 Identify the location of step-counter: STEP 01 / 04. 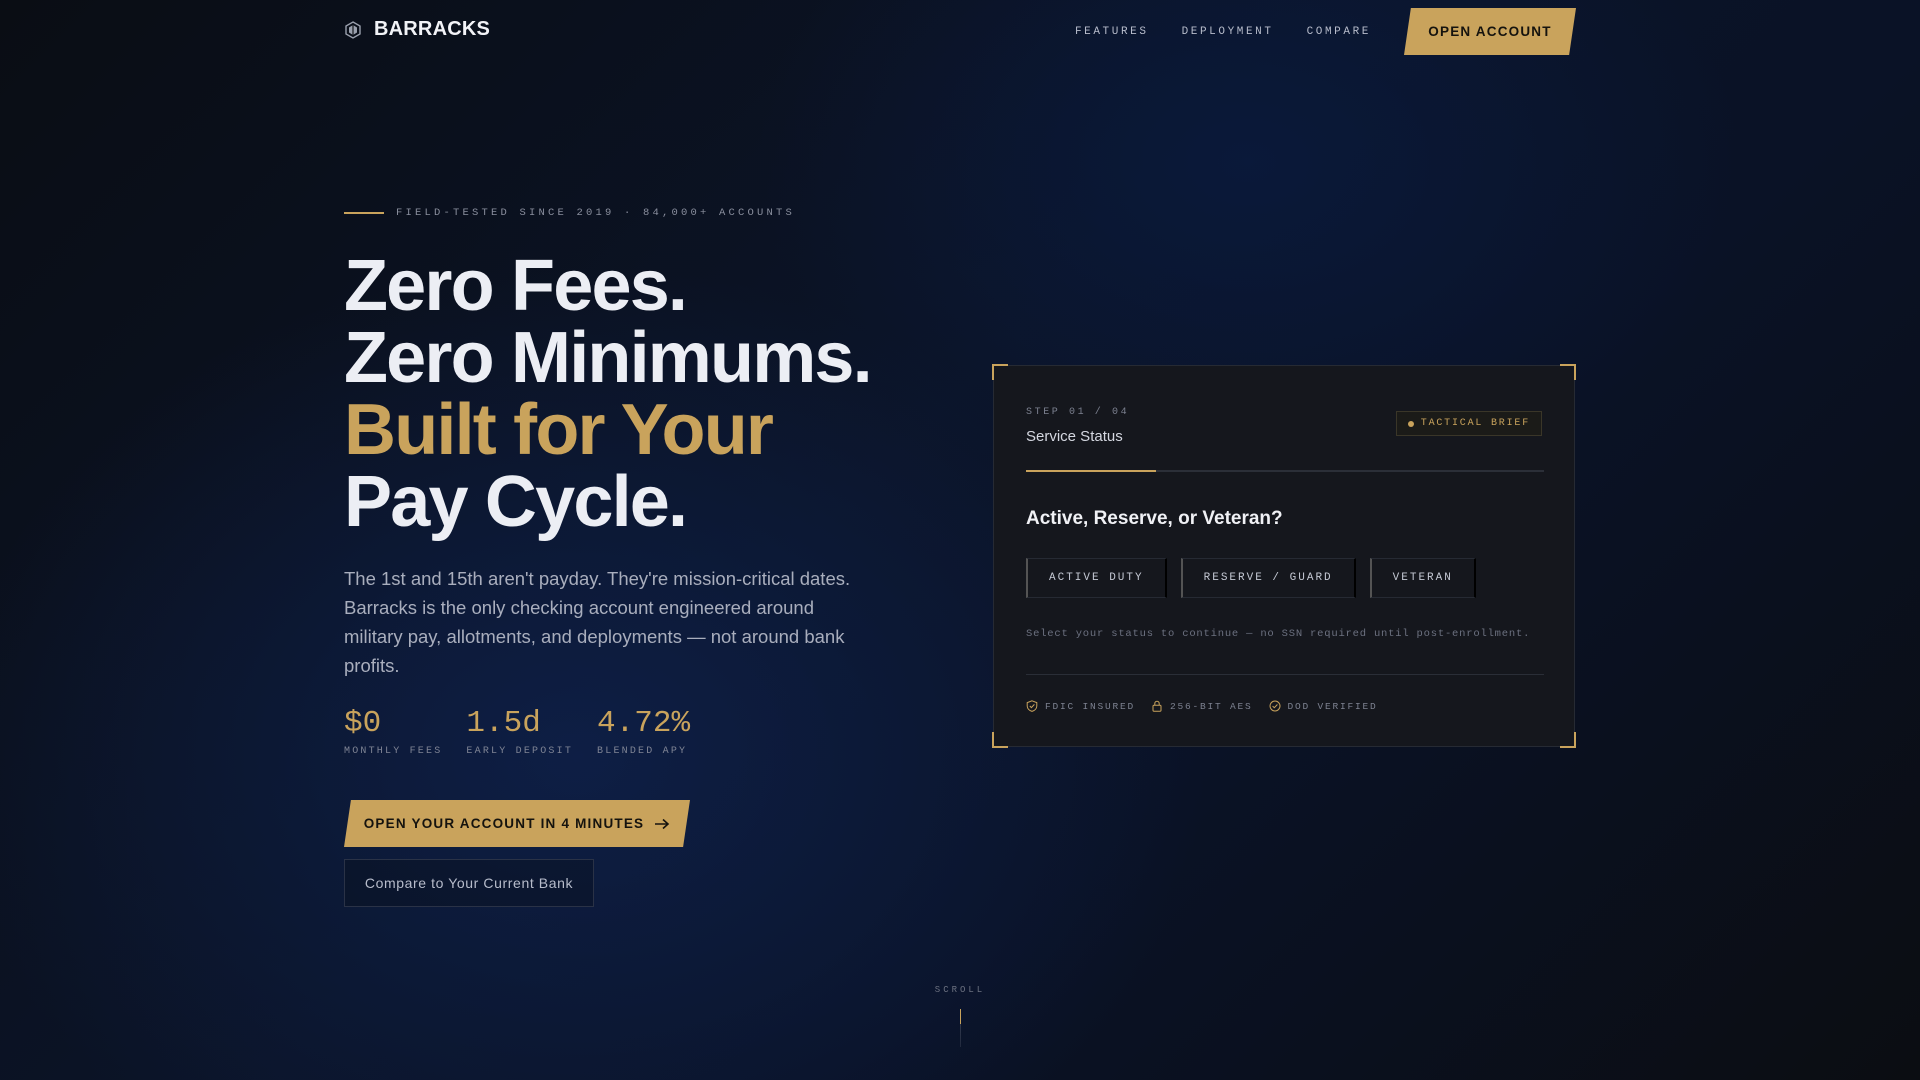
(1078, 412).